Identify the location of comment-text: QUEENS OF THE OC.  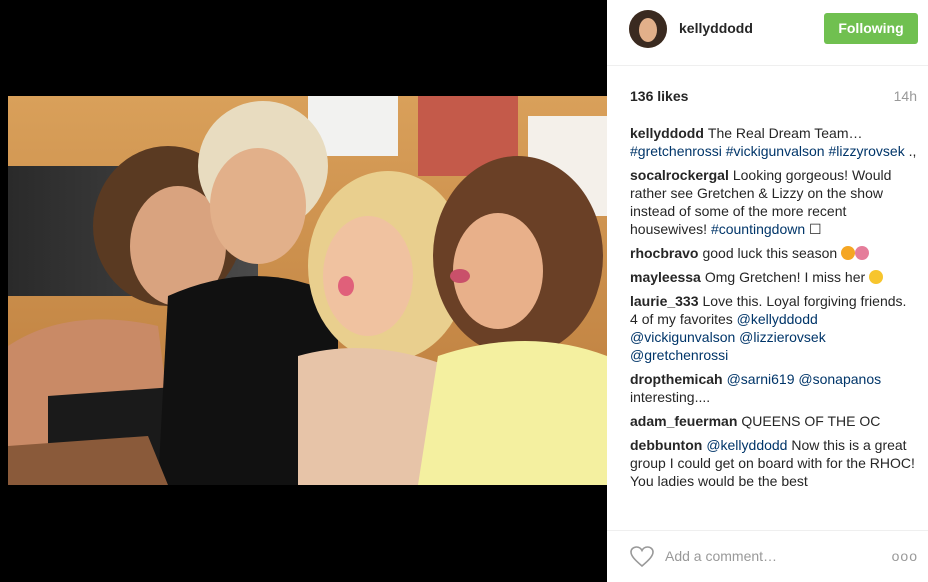
(811, 421).